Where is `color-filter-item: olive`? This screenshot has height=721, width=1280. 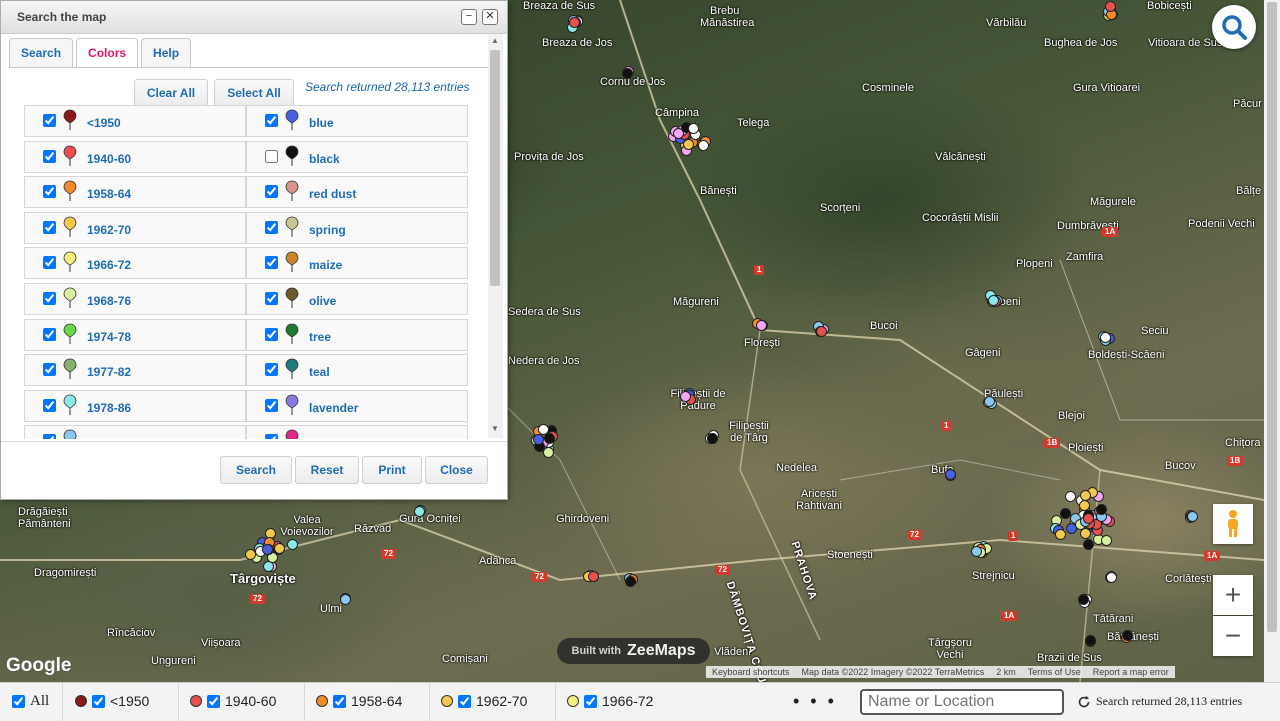
color-filter-item: olive is located at coordinates (357, 299).